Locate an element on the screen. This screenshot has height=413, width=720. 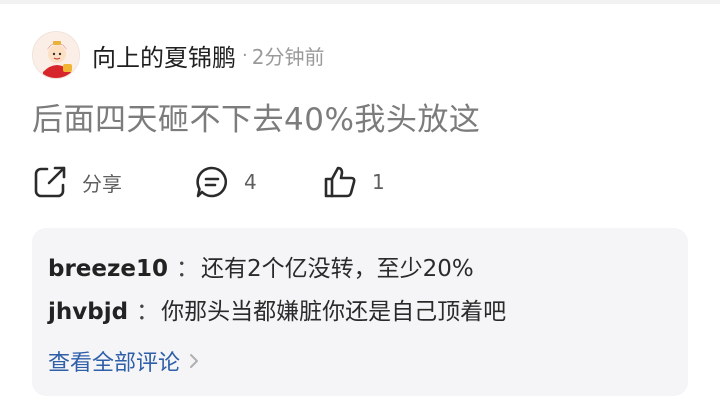
comment-button: 4 is located at coordinates (225, 182).